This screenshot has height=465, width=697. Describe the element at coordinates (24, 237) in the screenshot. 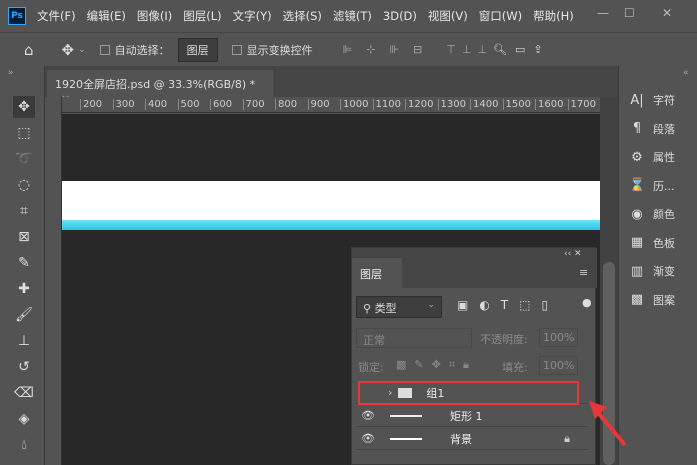

I see `frame-tool-icon: ⊠` at that location.